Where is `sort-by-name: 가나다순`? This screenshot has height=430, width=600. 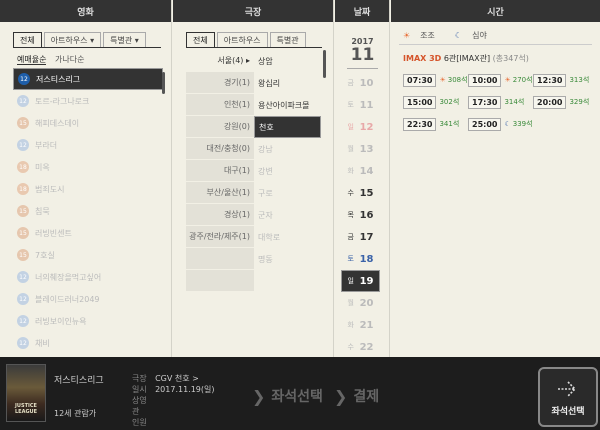
sort-by-name: 가나다순 is located at coordinates (69, 59).